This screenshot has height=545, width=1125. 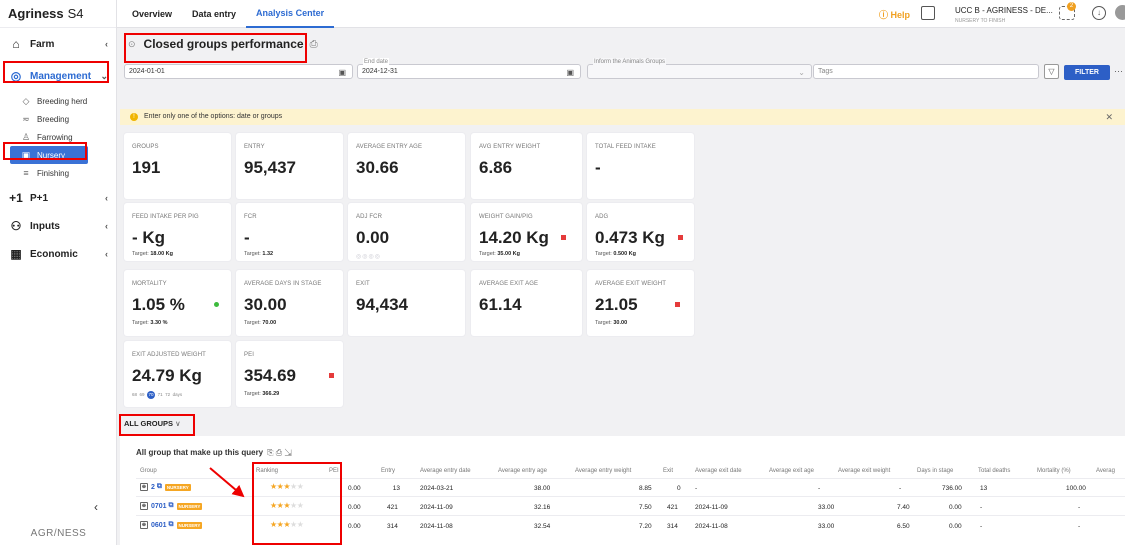 I want to click on card-adj-fcr: ADJ FCR 0.00 ◎◎◎◎, so click(x=406, y=232).